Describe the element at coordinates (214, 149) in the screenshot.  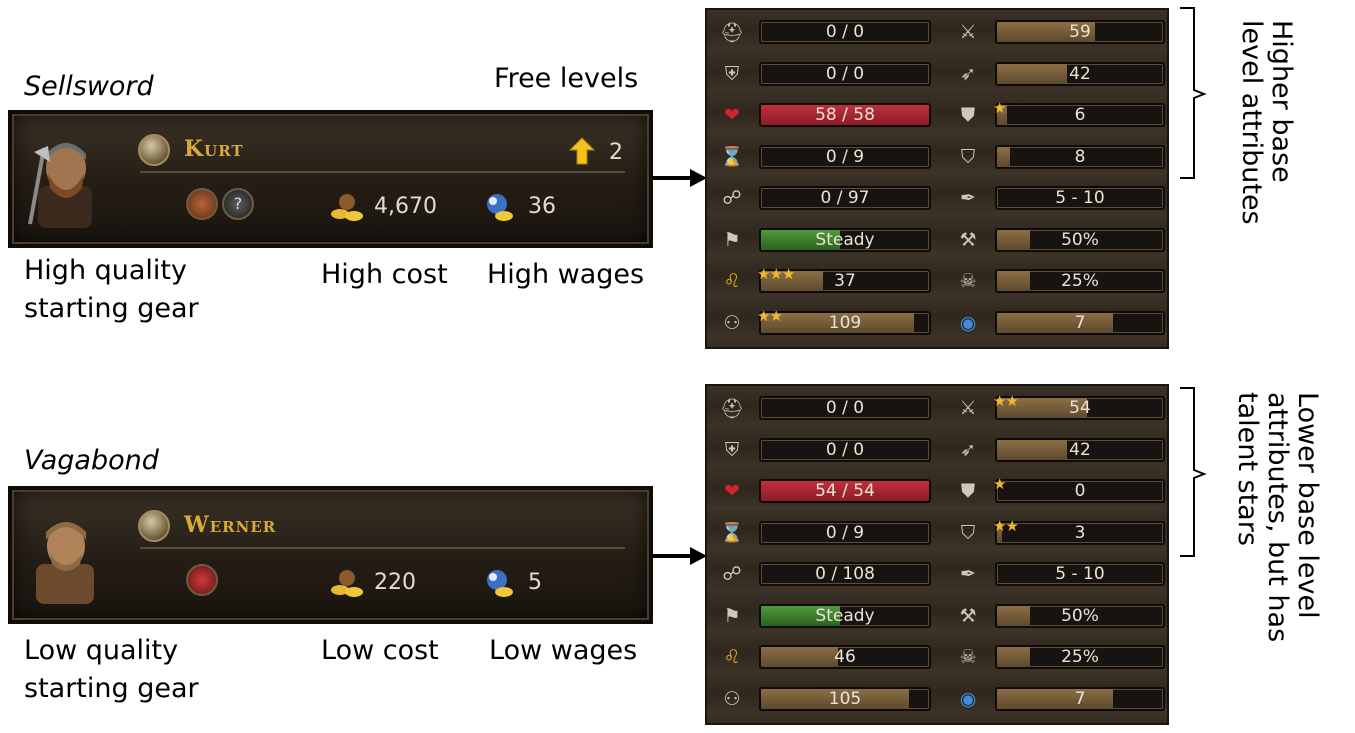
I see `recruit-name: Kurt` at that location.